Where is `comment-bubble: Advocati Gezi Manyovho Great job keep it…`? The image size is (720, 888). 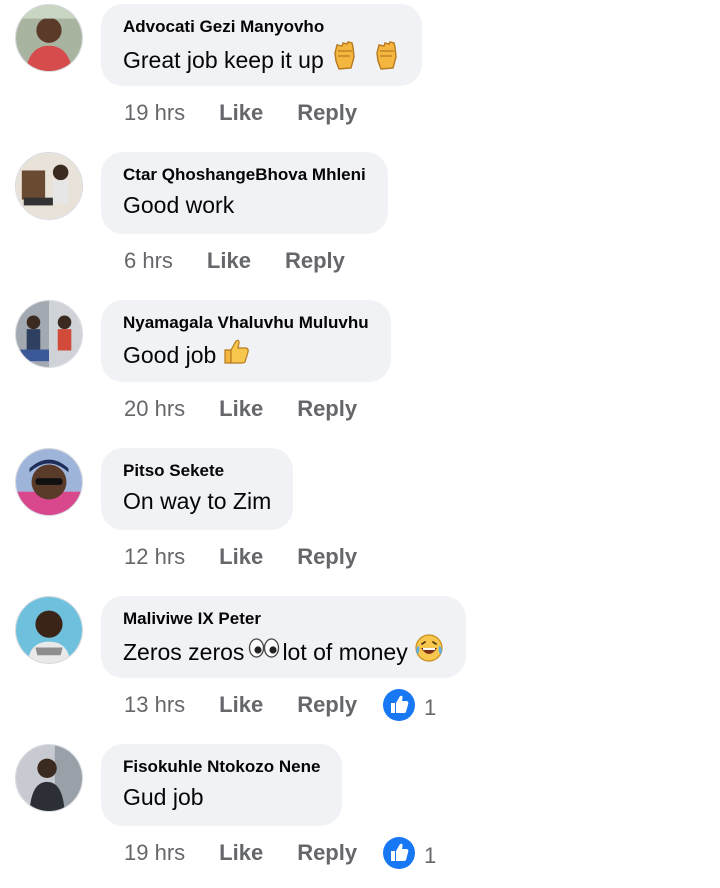 comment-bubble: Advocati Gezi Manyovho Great job keep it… is located at coordinates (261, 45).